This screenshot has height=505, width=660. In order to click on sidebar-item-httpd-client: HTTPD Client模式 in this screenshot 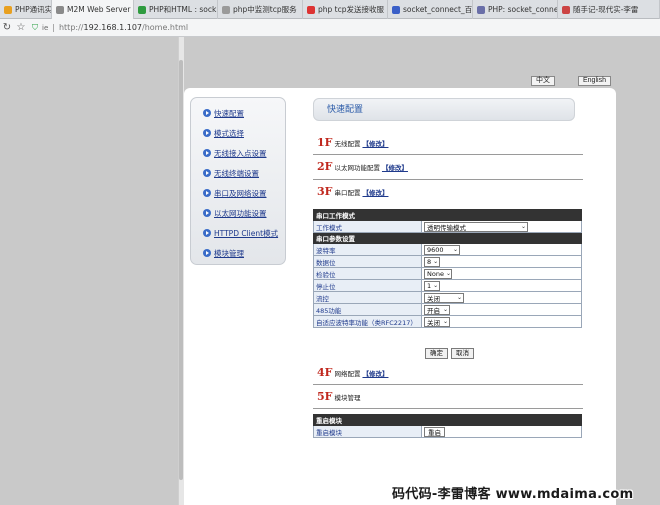, I will do `click(244, 233)`.